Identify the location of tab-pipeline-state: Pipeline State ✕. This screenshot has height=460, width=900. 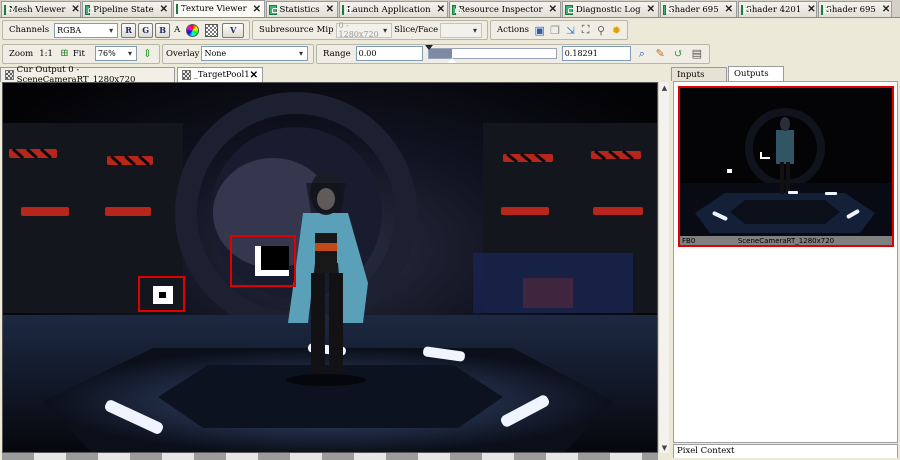
(127, 9).